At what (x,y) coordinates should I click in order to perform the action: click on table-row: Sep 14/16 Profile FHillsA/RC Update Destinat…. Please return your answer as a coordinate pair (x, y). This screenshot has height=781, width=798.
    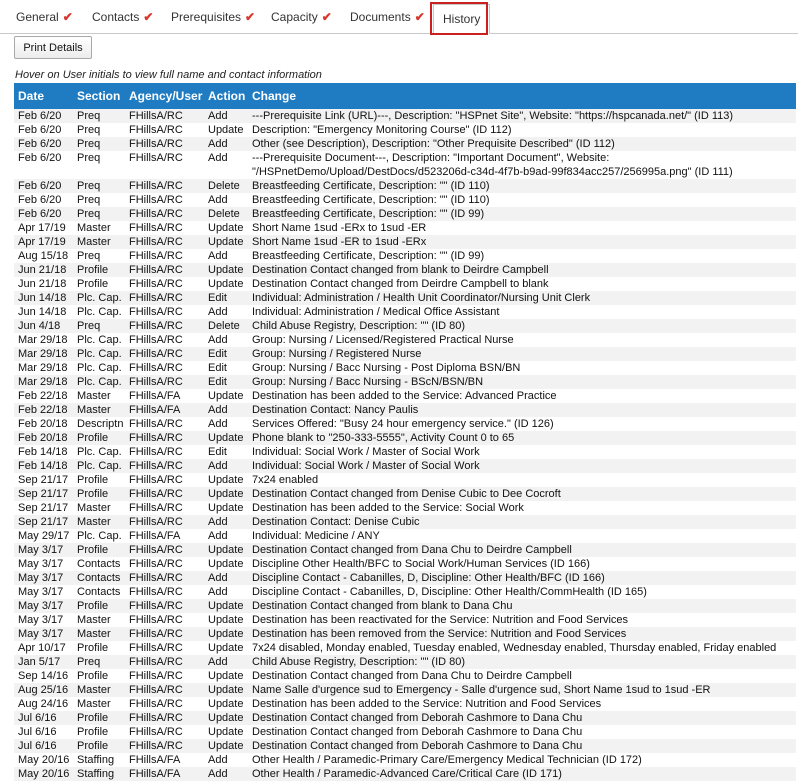
    Looking at the image, I should click on (405, 676).